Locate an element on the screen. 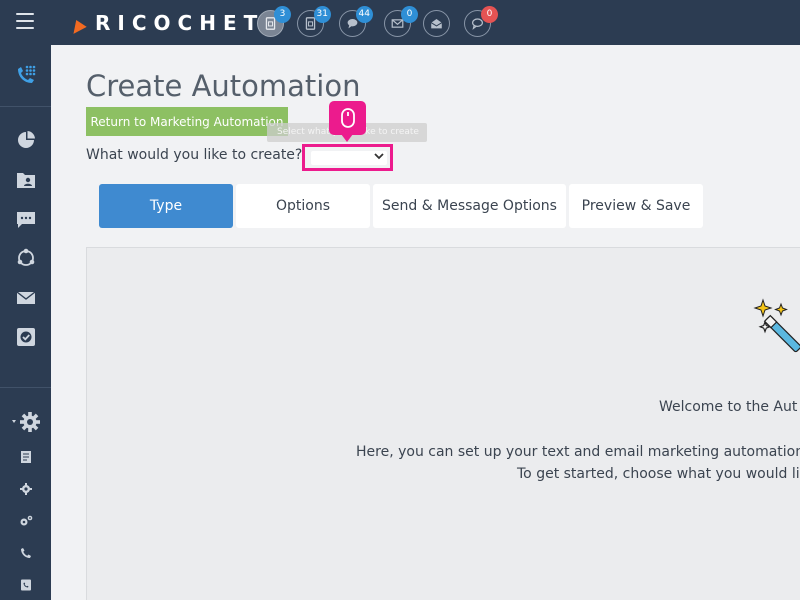 Image resolution: width=800 pixels, height=600 pixels. top-bar: RICOCHET 360 3 31 44 0 0 is located at coordinates (400, 22).